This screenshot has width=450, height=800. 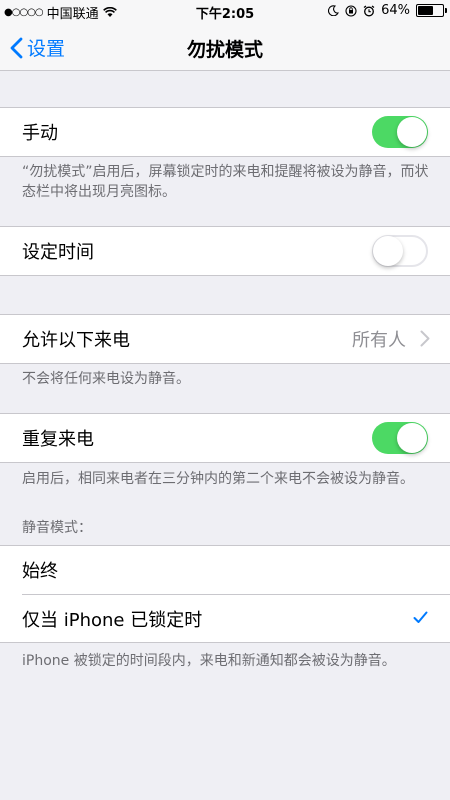 I want to click on scheduled-row: 设定时间, so click(x=225, y=251).